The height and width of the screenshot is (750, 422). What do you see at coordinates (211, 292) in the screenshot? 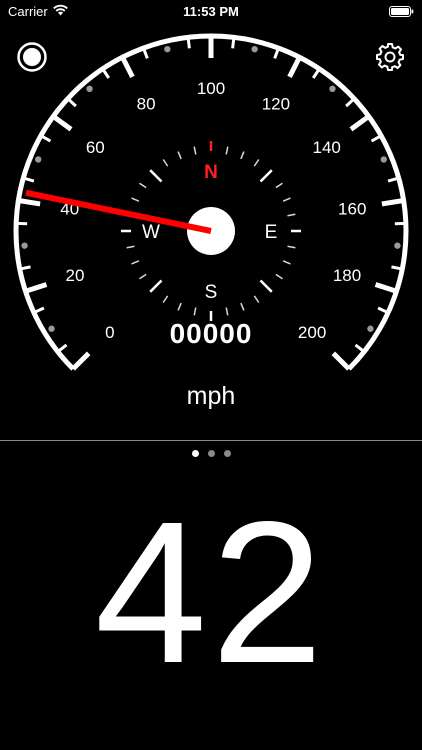
I see `compass-south-label: S` at bounding box center [211, 292].